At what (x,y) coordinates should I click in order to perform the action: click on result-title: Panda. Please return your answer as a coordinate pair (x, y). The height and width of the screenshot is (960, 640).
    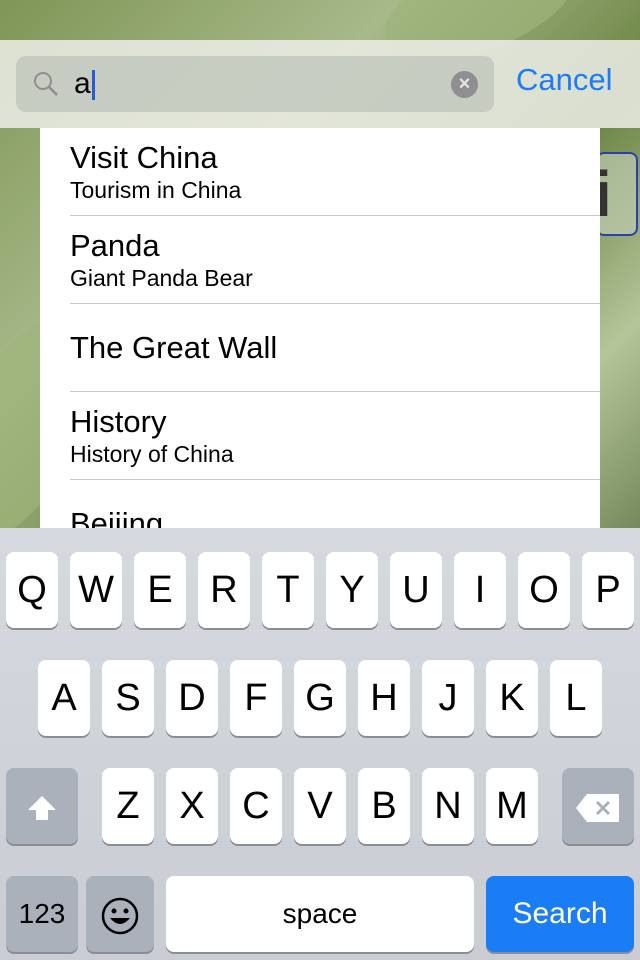
    Looking at the image, I should click on (115, 245).